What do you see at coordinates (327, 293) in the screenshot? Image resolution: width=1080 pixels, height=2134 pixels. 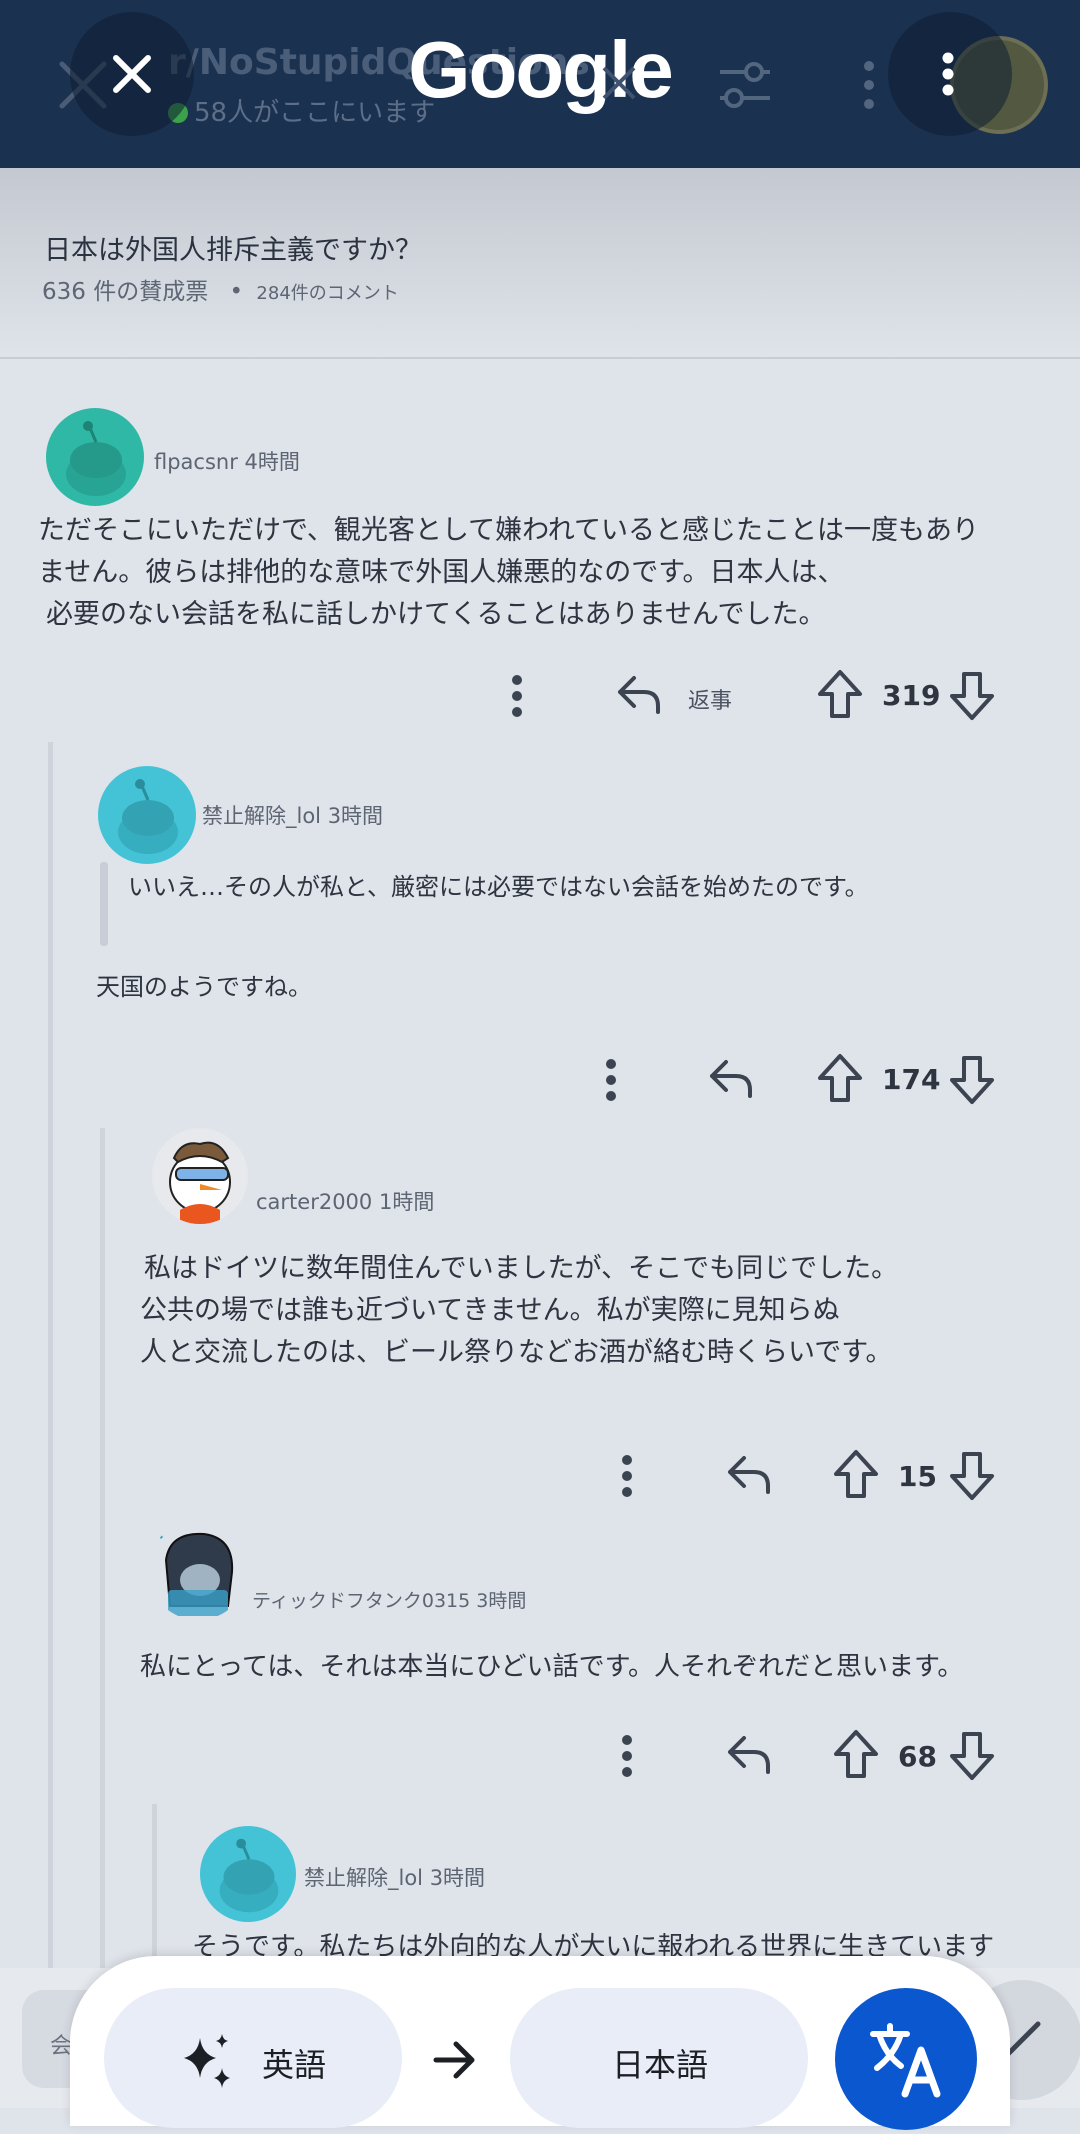 I see `post-comment-count: 284件のコメント` at bounding box center [327, 293].